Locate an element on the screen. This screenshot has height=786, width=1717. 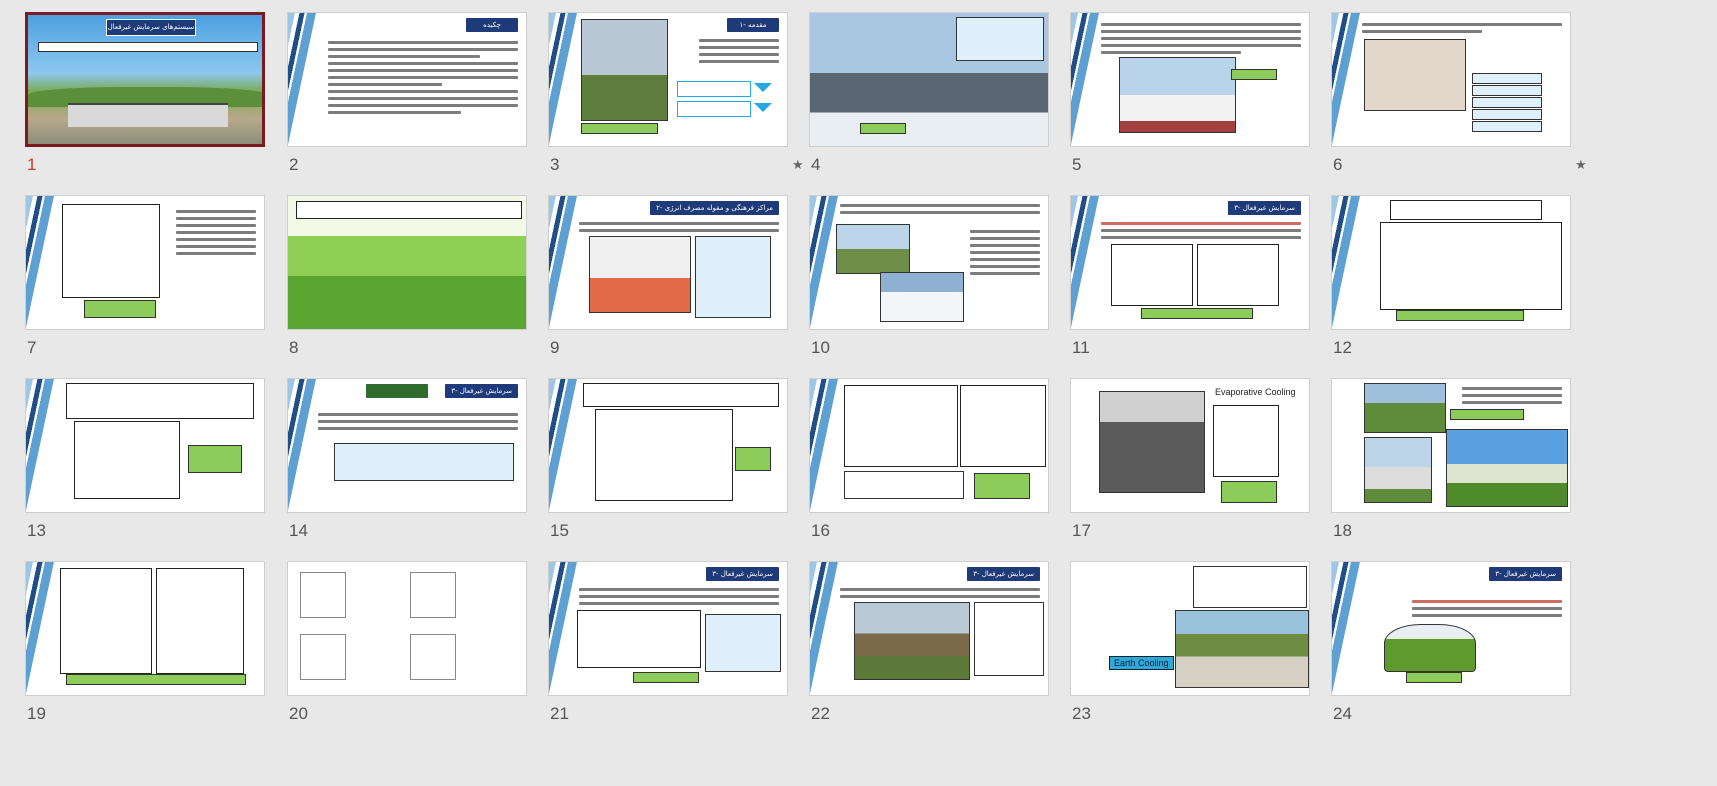
slide-9-canvas: ۲- مراکز فرهنگی و مقوله مصرف انرژی is located at coordinates (668, 262).